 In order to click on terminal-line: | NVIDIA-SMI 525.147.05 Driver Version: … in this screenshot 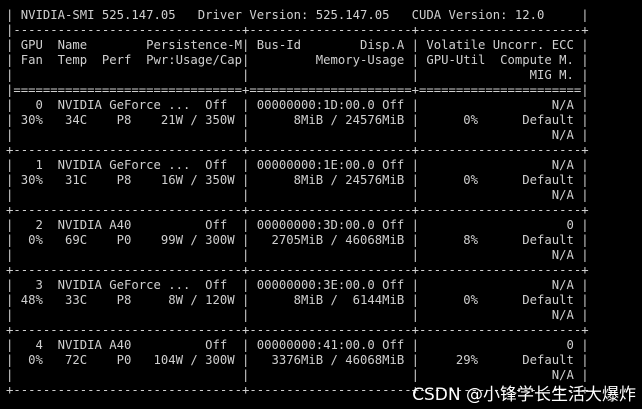, I will do `click(297, 15)`.